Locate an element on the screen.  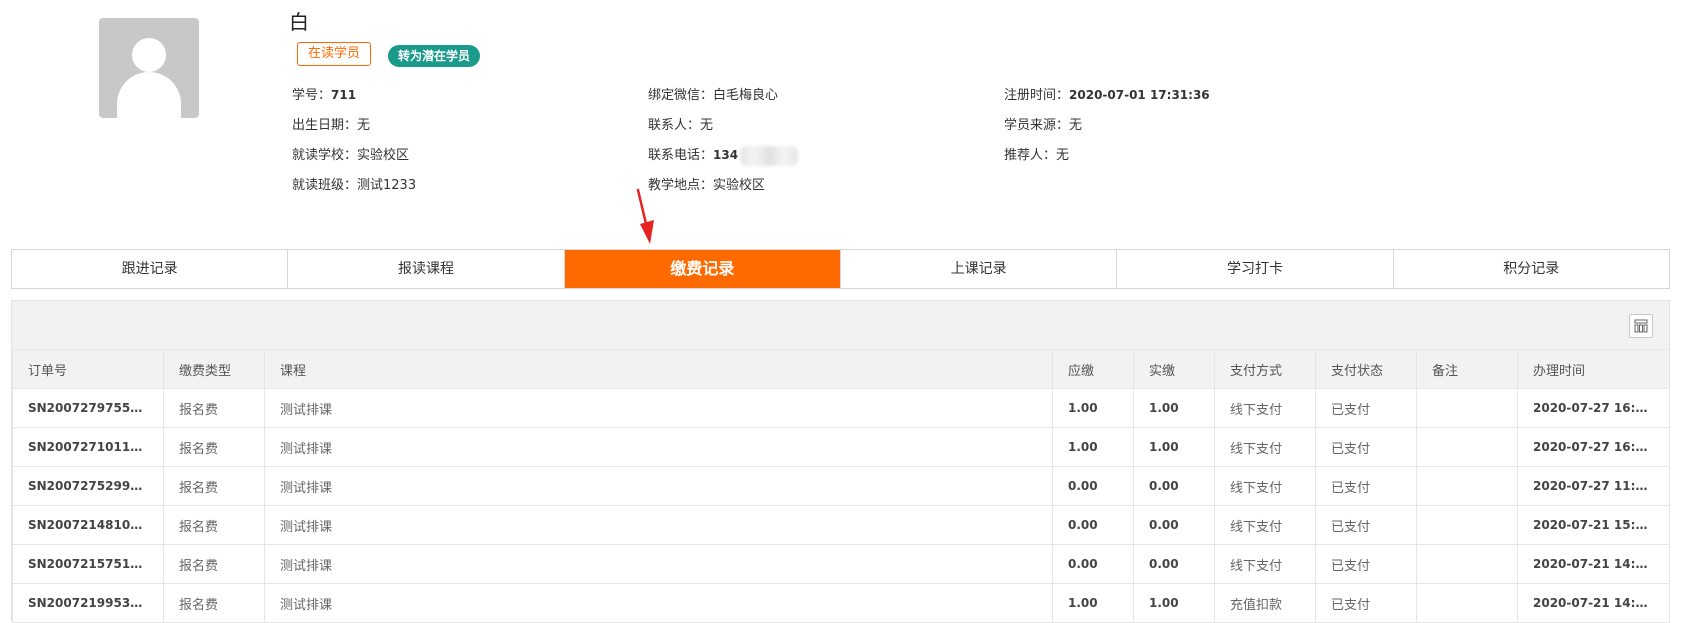
info-location: 教学地点：实验校区 is located at coordinates (706, 183).